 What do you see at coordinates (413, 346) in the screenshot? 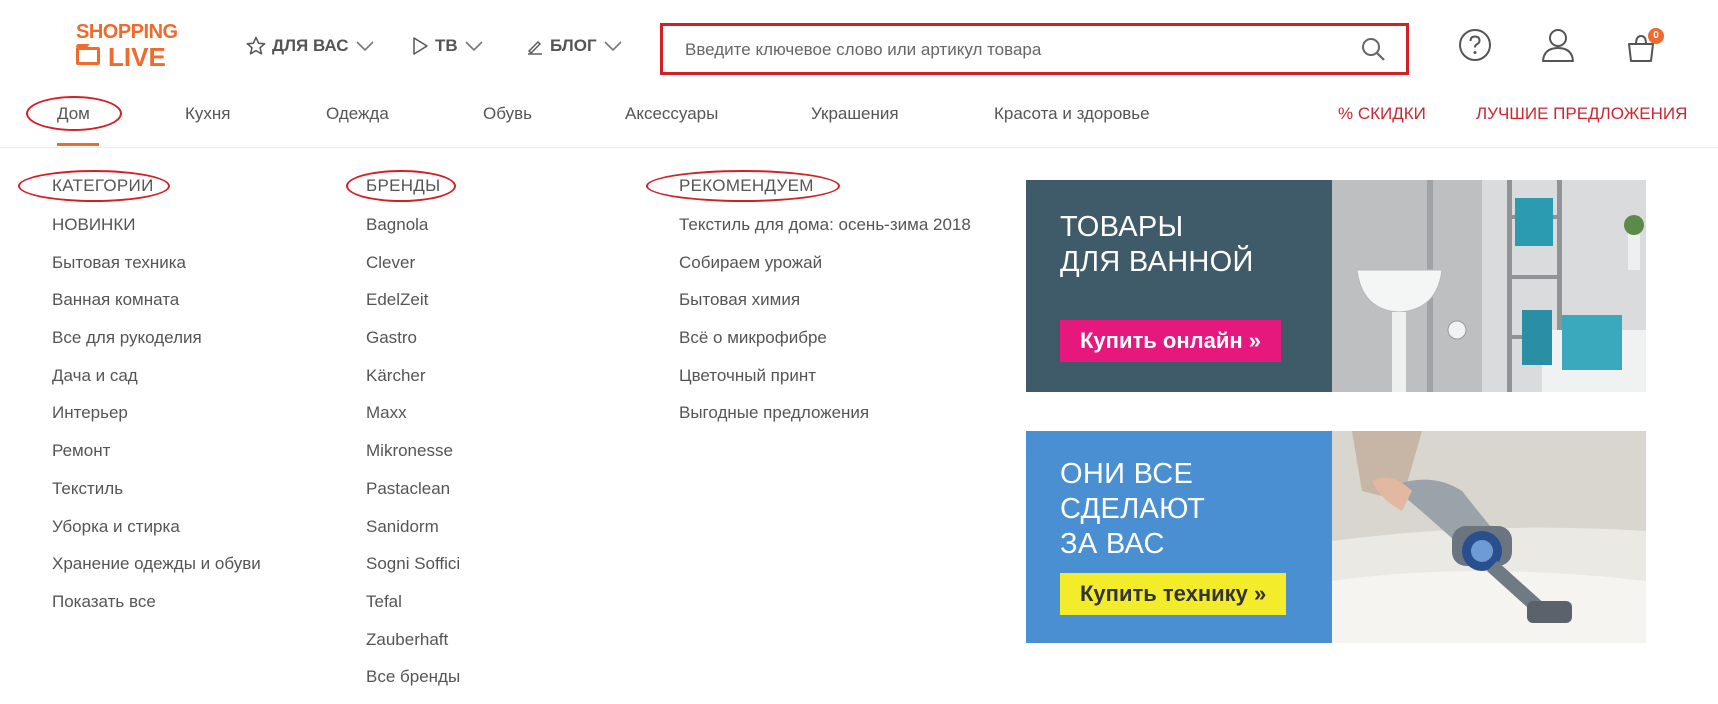
I see `list-item: Gastro` at bounding box center [413, 346].